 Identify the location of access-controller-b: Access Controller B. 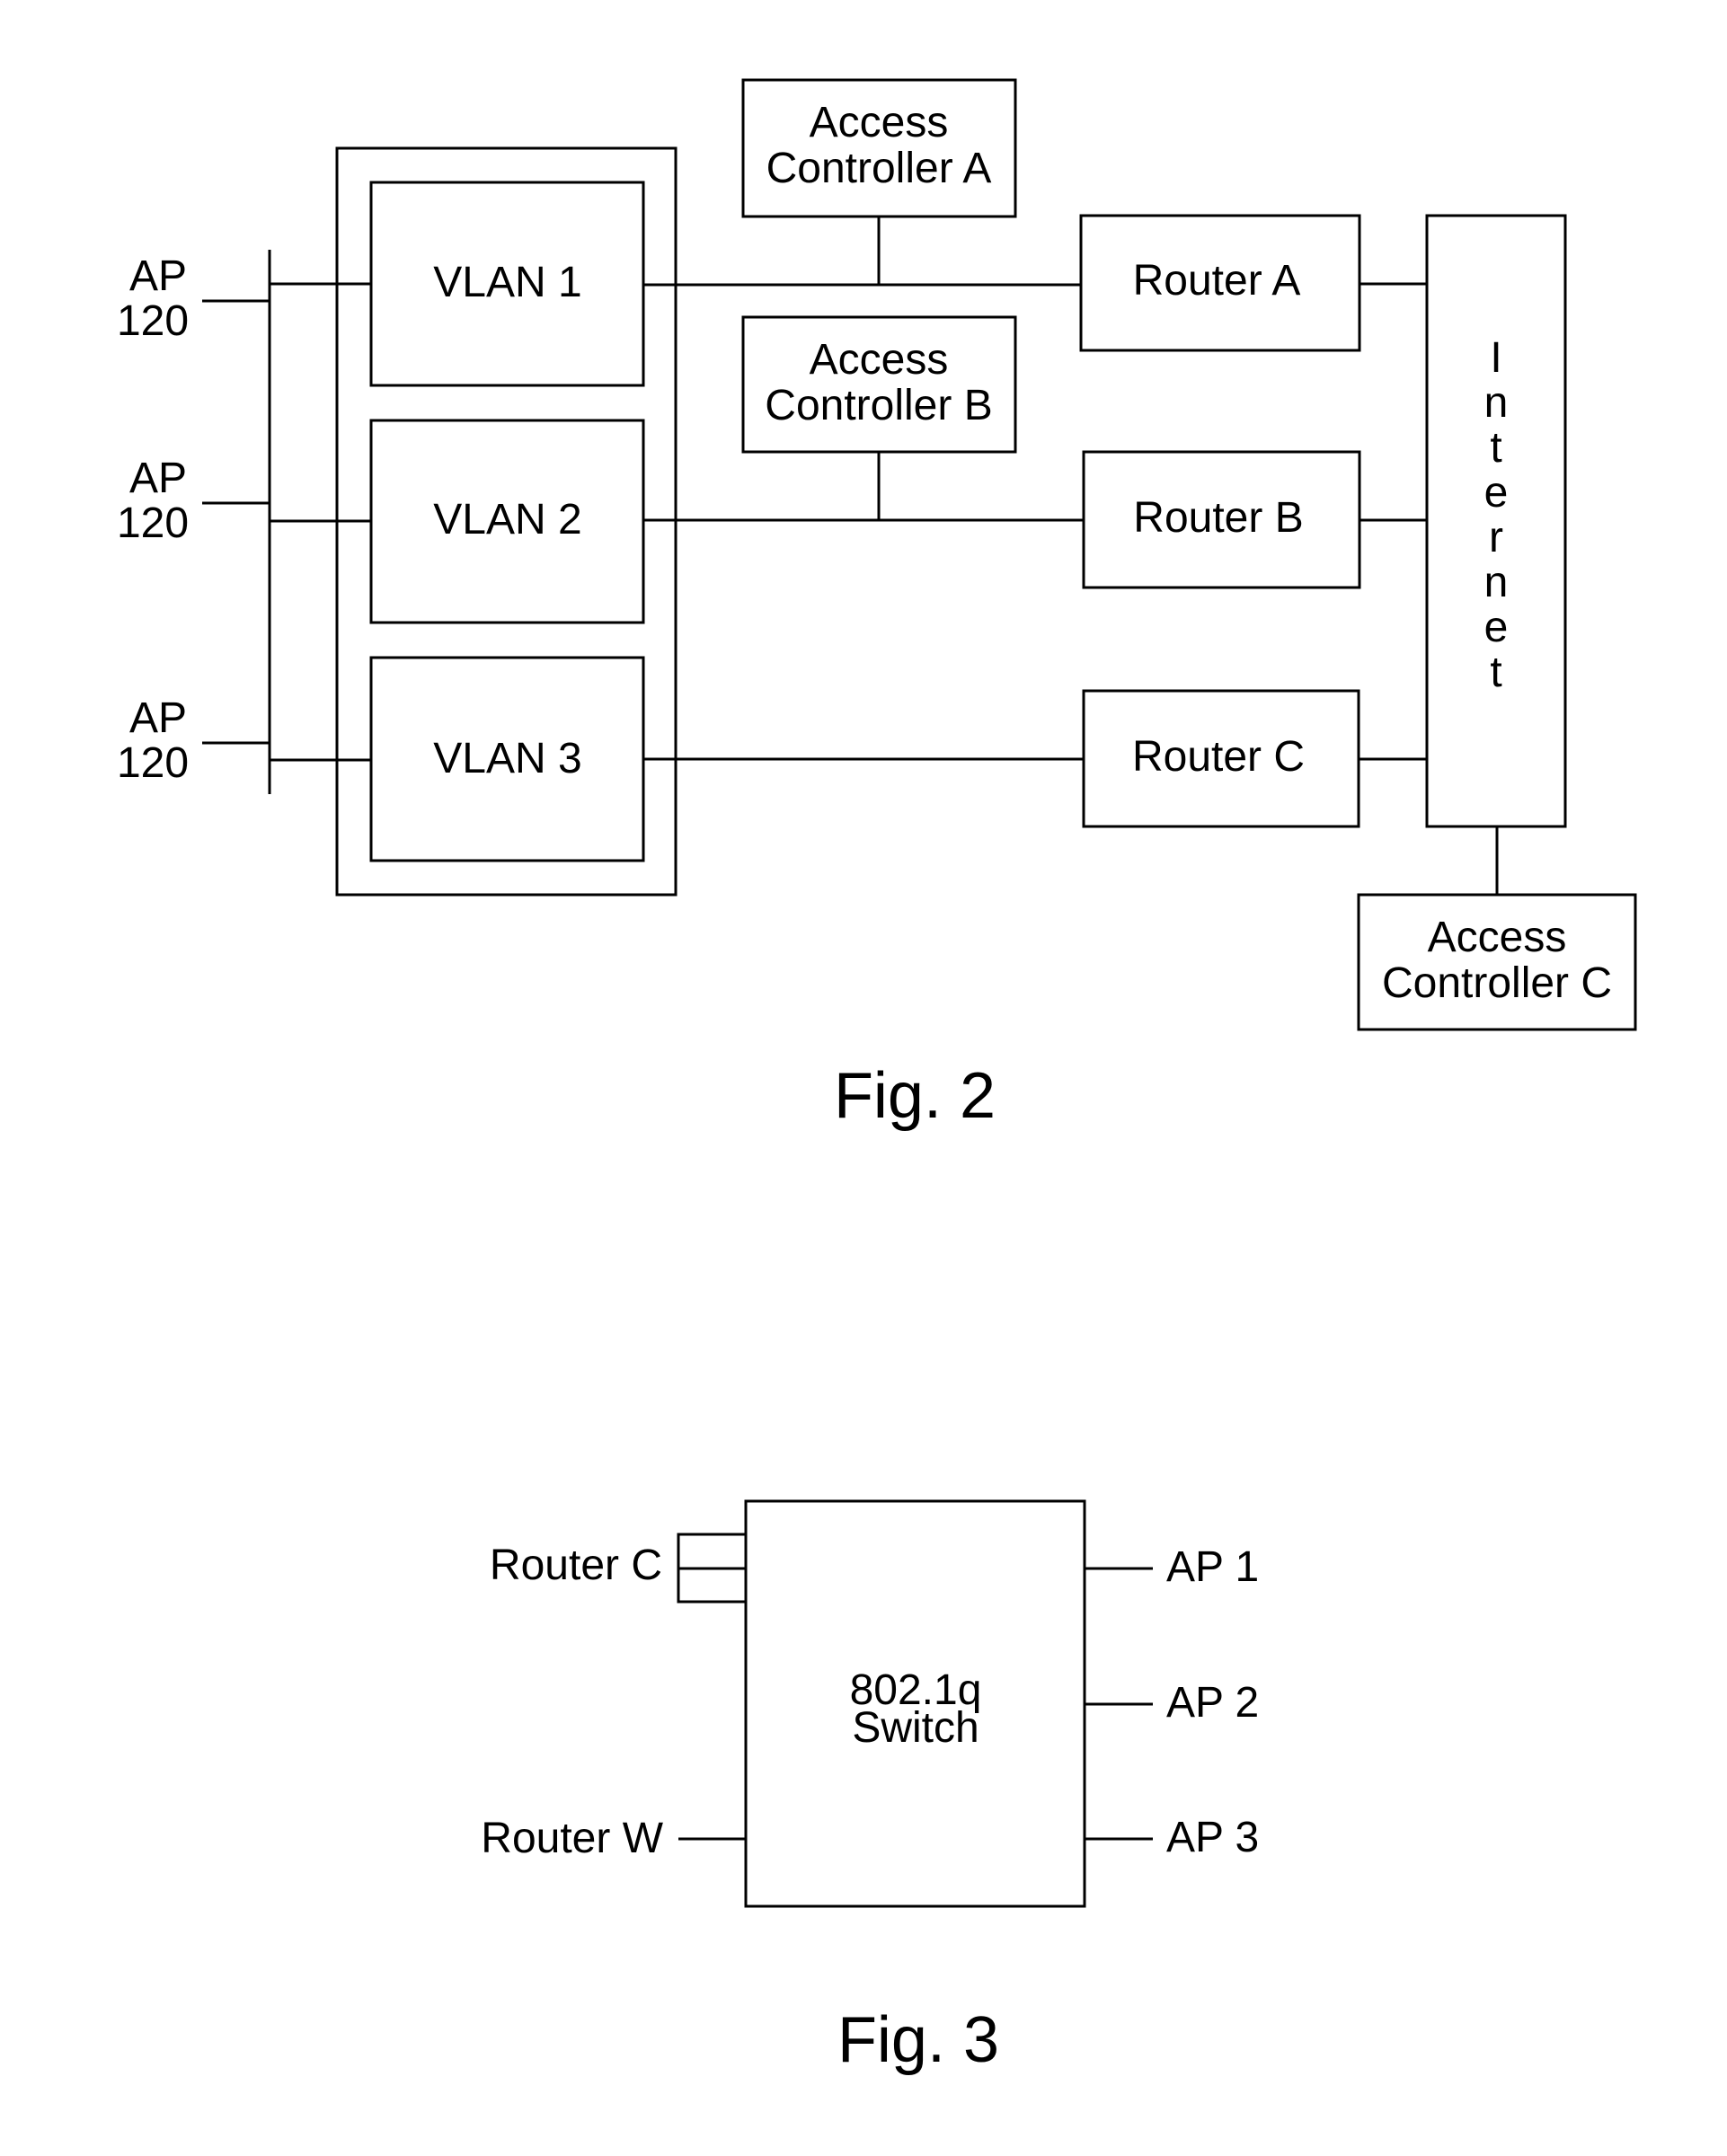
(879, 417).